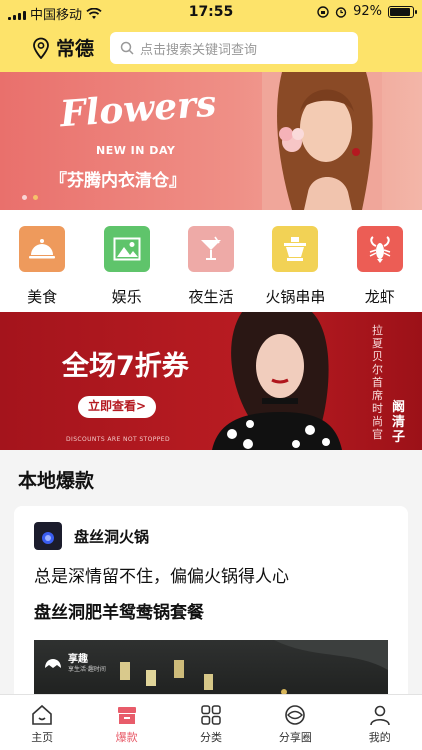  I want to click on category-entertainment: 娱乐, so click(127, 269).